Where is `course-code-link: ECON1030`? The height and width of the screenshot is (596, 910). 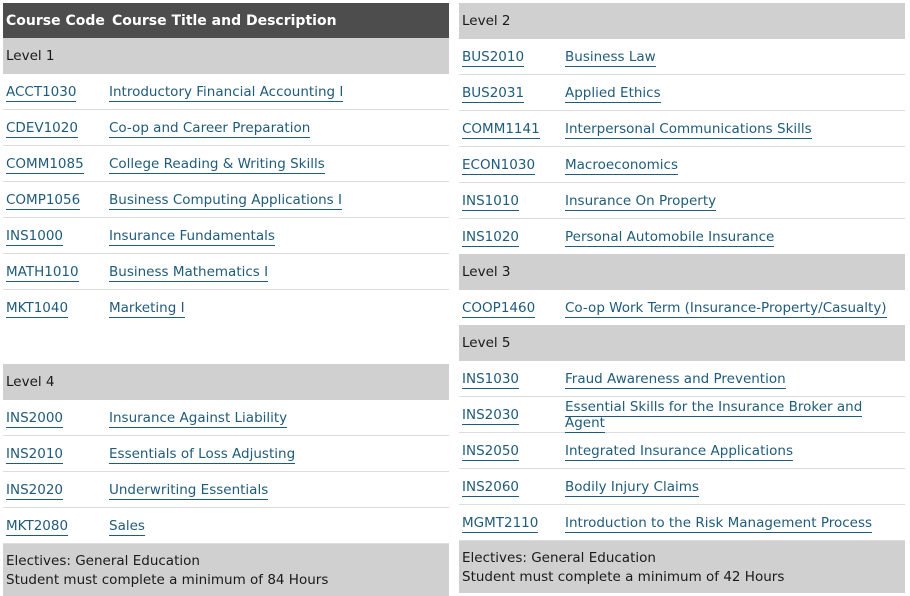 course-code-link: ECON1030 is located at coordinates (499, 165).